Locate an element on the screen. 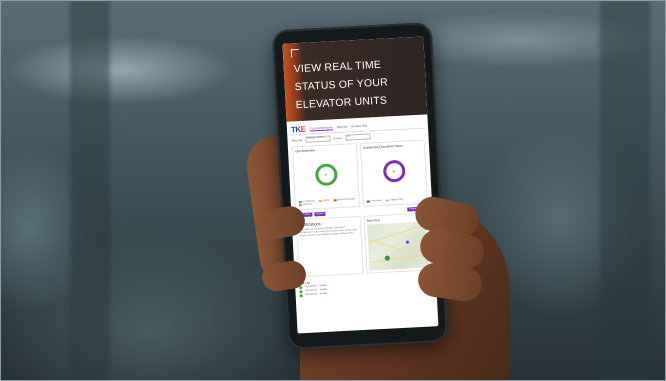  brand-logo: TKE is located at coordinates (298, 129).